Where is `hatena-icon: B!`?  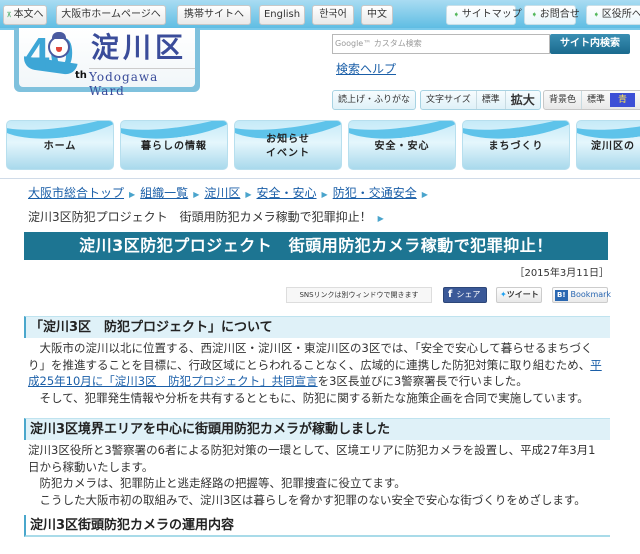
hatena-icon: B! is located at coordinates (561, 295).